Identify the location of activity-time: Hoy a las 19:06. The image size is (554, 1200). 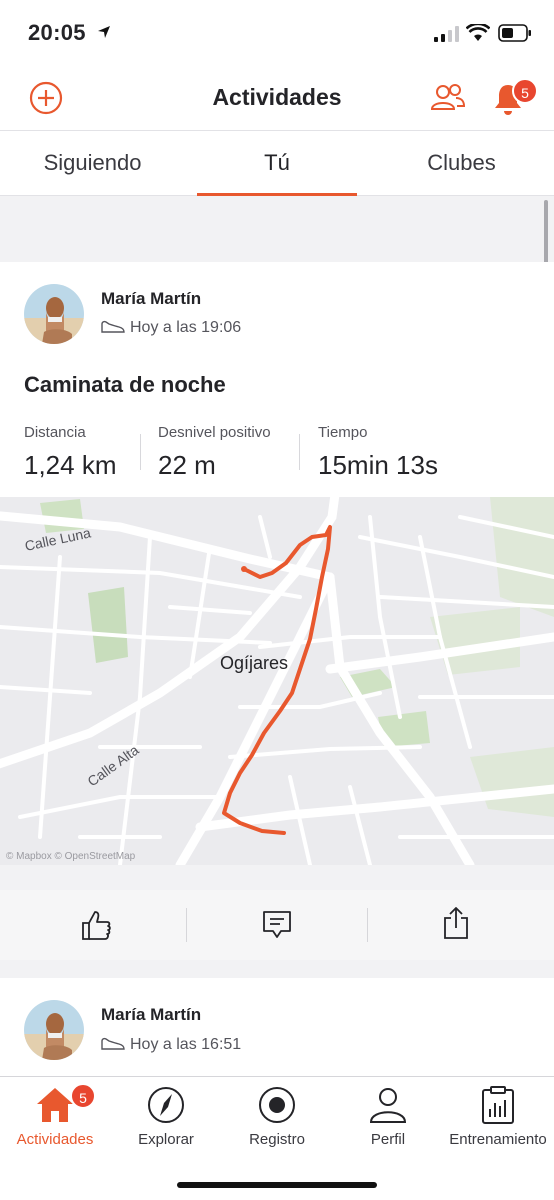
(186, 327).